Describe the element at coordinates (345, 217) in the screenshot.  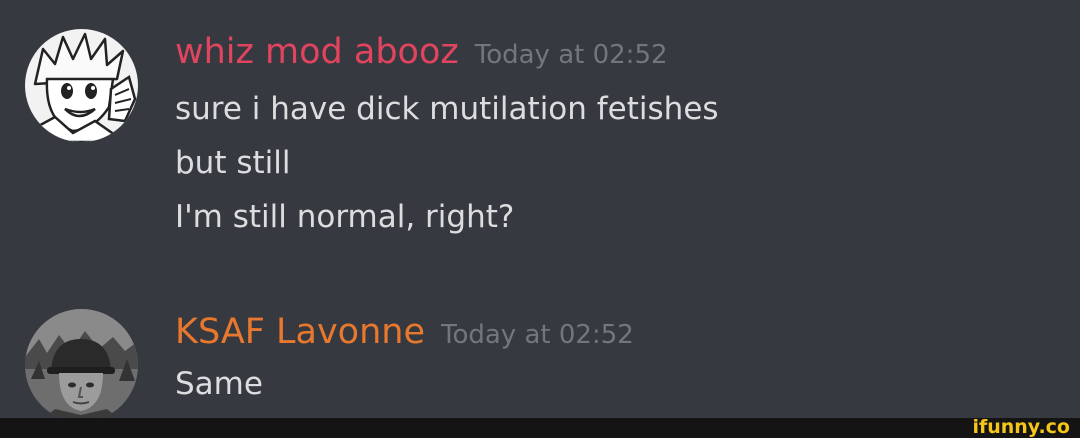
I see `message-line: I'm still normal, right?` at that location.